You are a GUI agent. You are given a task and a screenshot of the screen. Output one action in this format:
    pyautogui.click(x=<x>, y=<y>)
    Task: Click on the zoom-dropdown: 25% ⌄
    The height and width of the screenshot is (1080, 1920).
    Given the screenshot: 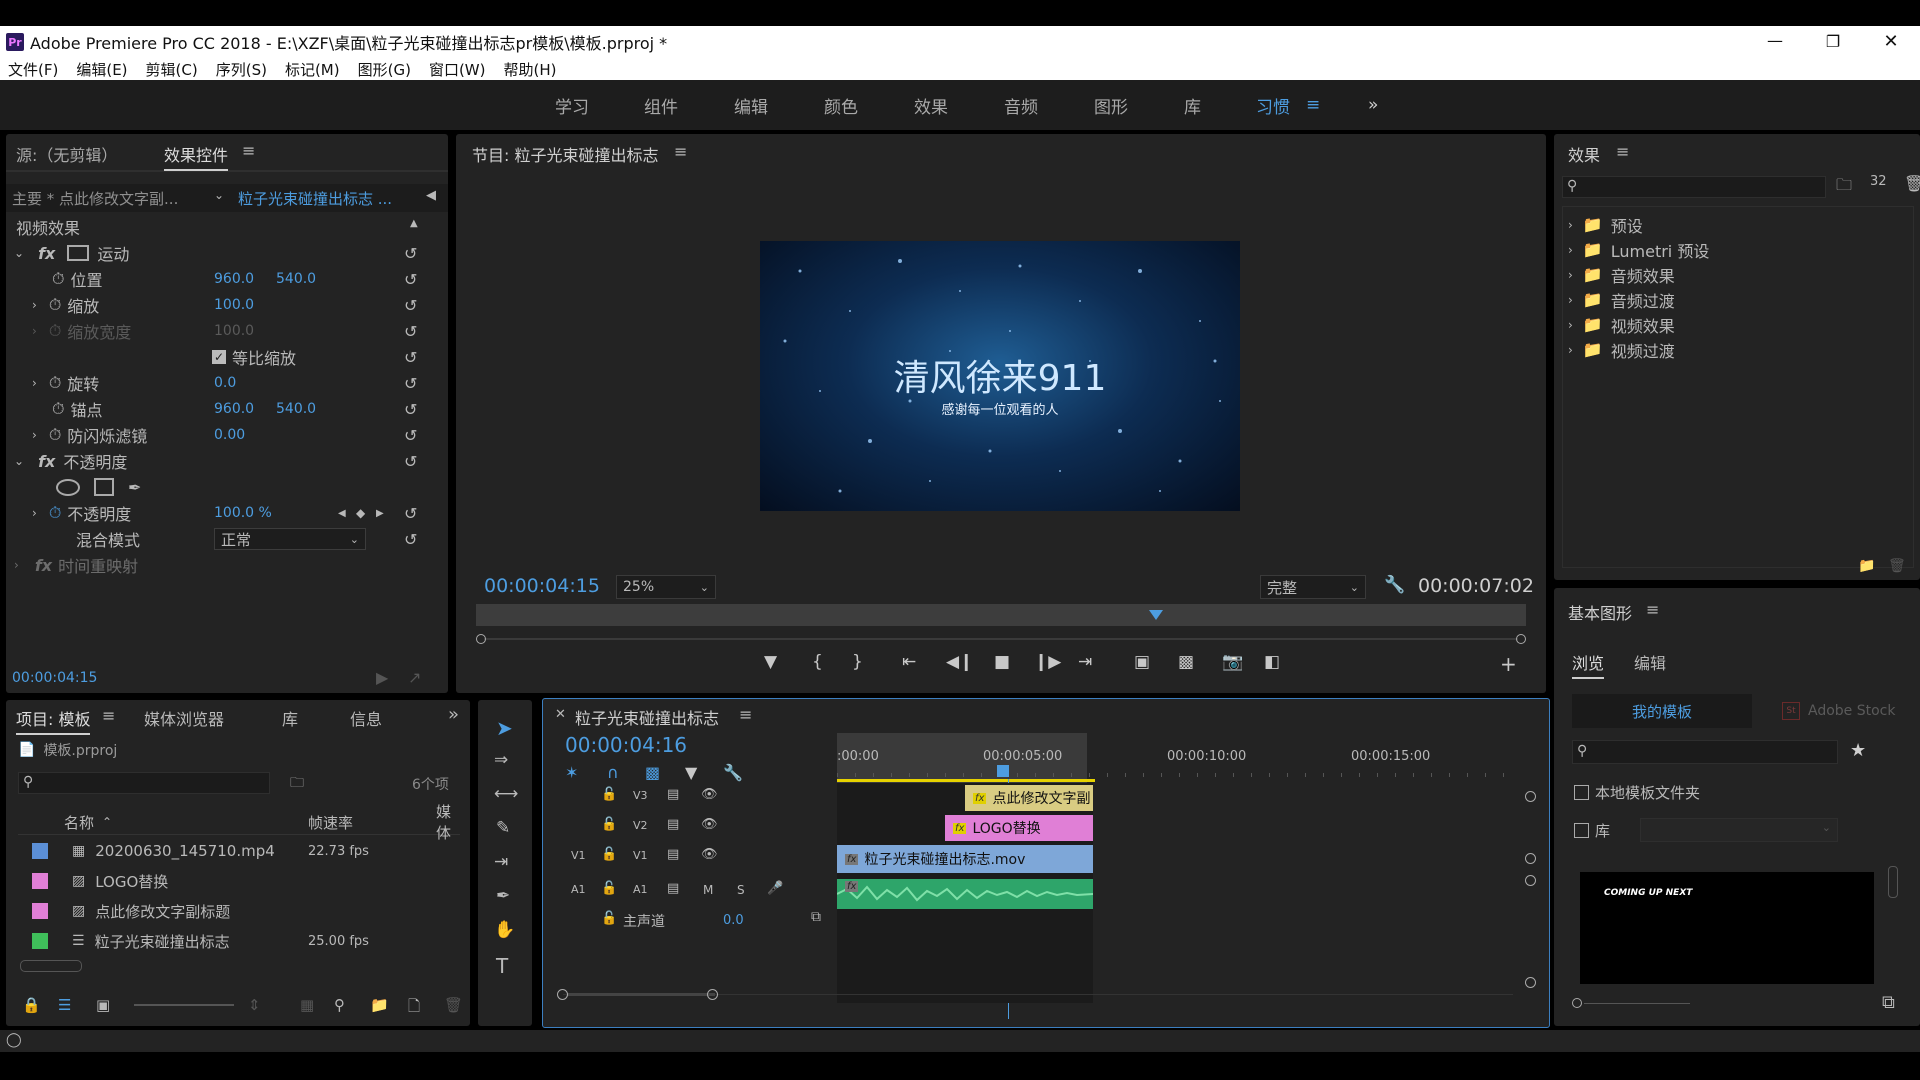 What is the action you would take?
    pyautogui.click(x=666, y=587)
    